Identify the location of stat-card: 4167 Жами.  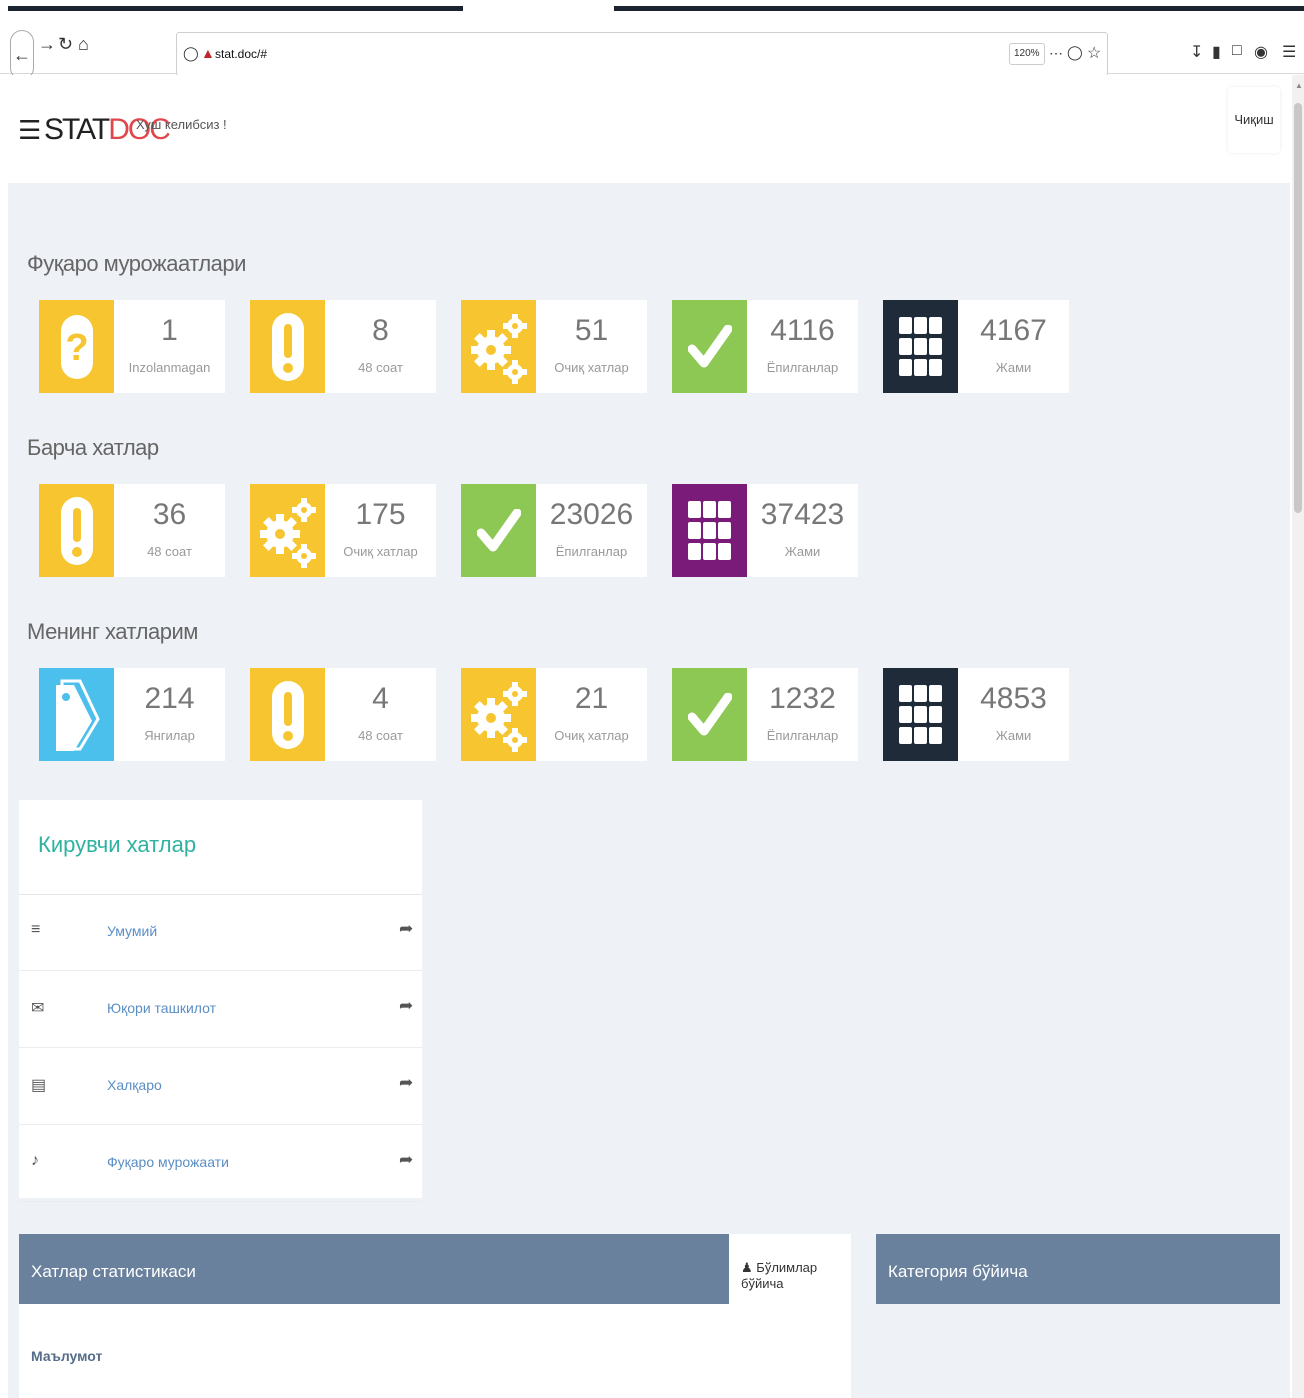
(976, 346).